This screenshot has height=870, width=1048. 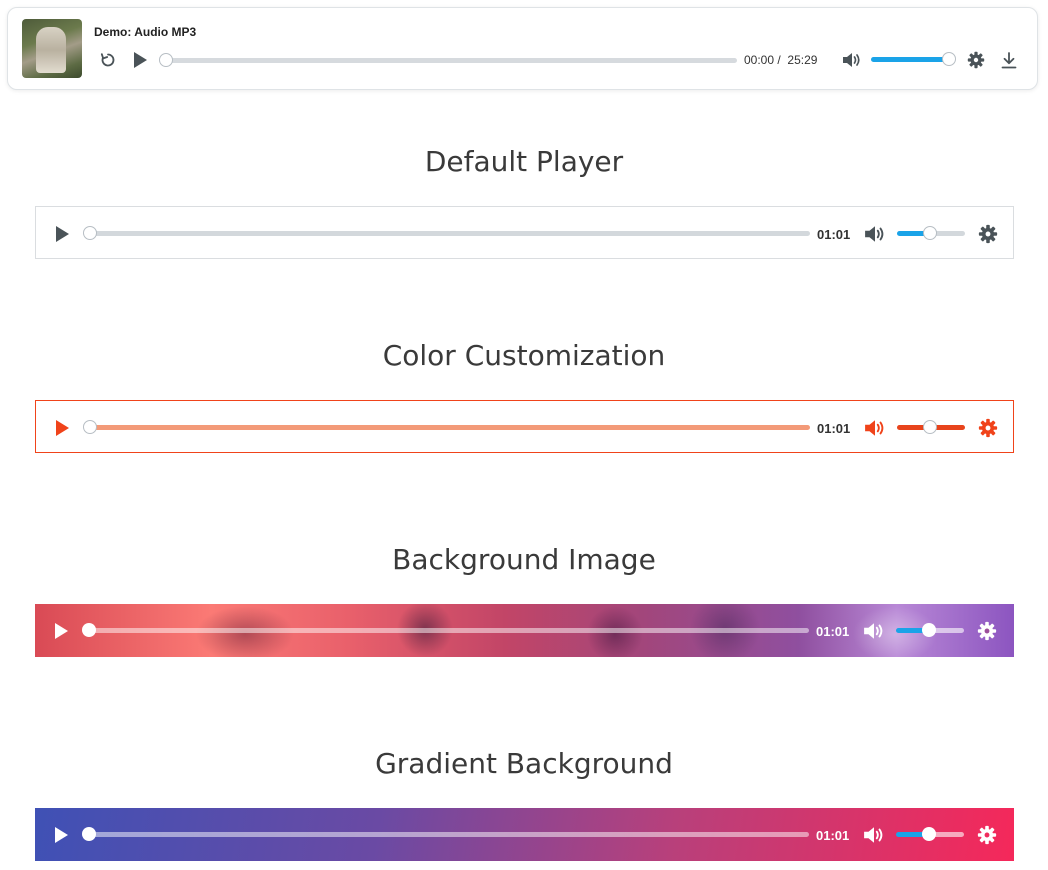 What do you see at coordinates (759, 60) in the screenshot?
I see `current-time: 00:00` at bounding box center [759, 60].